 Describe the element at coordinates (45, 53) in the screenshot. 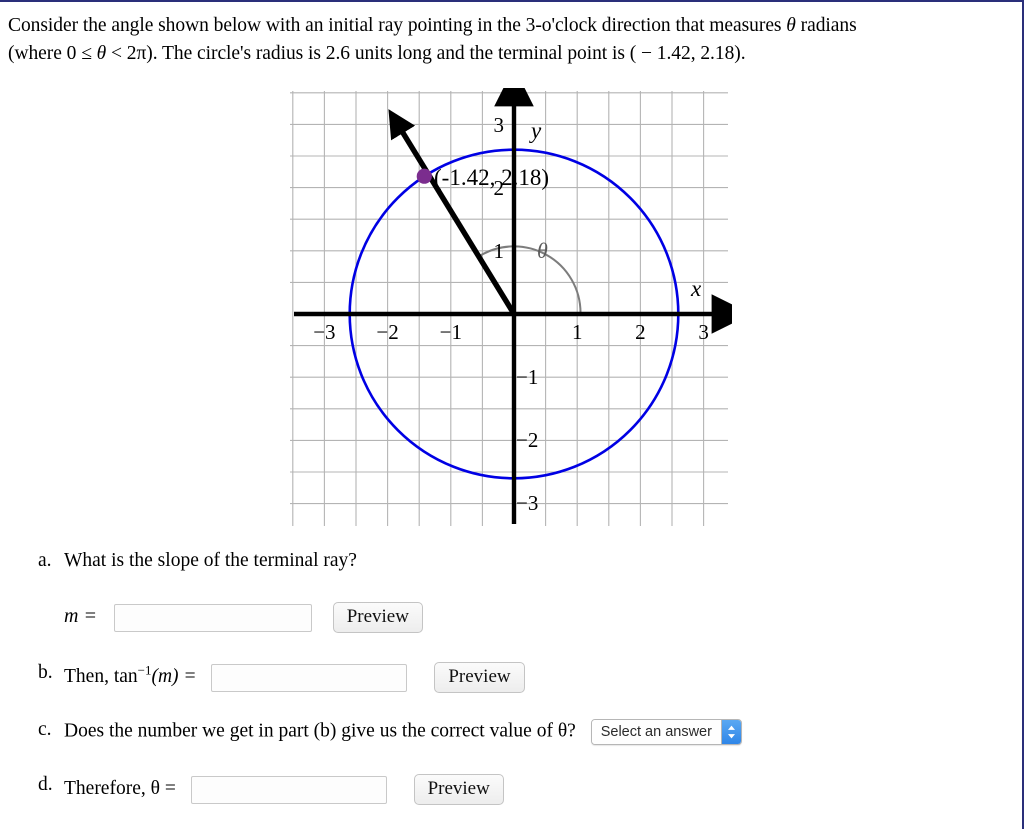

I see `prompt-line2-part1: (where 0` at that location.